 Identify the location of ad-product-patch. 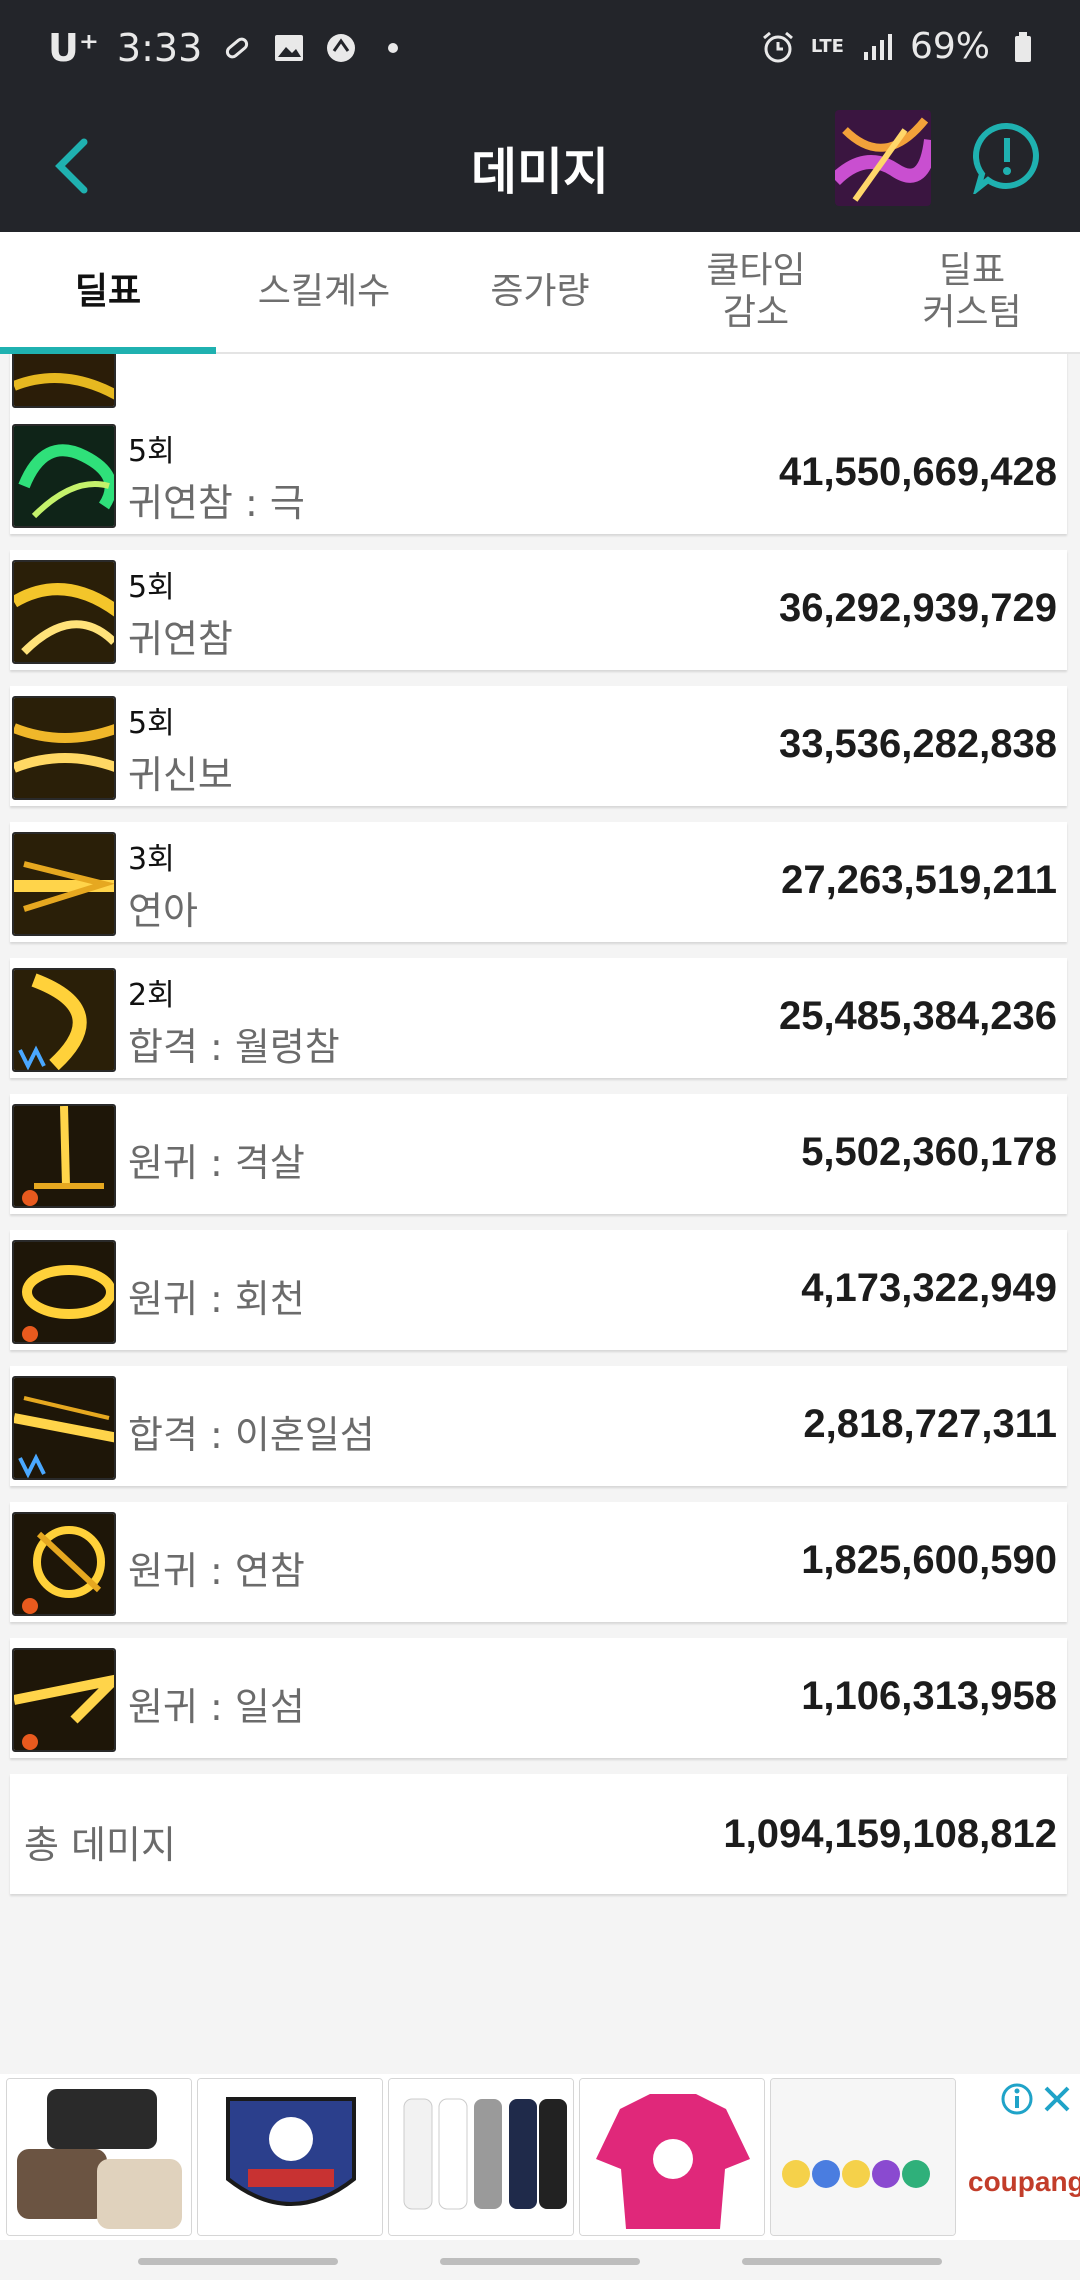
(290, 2157).